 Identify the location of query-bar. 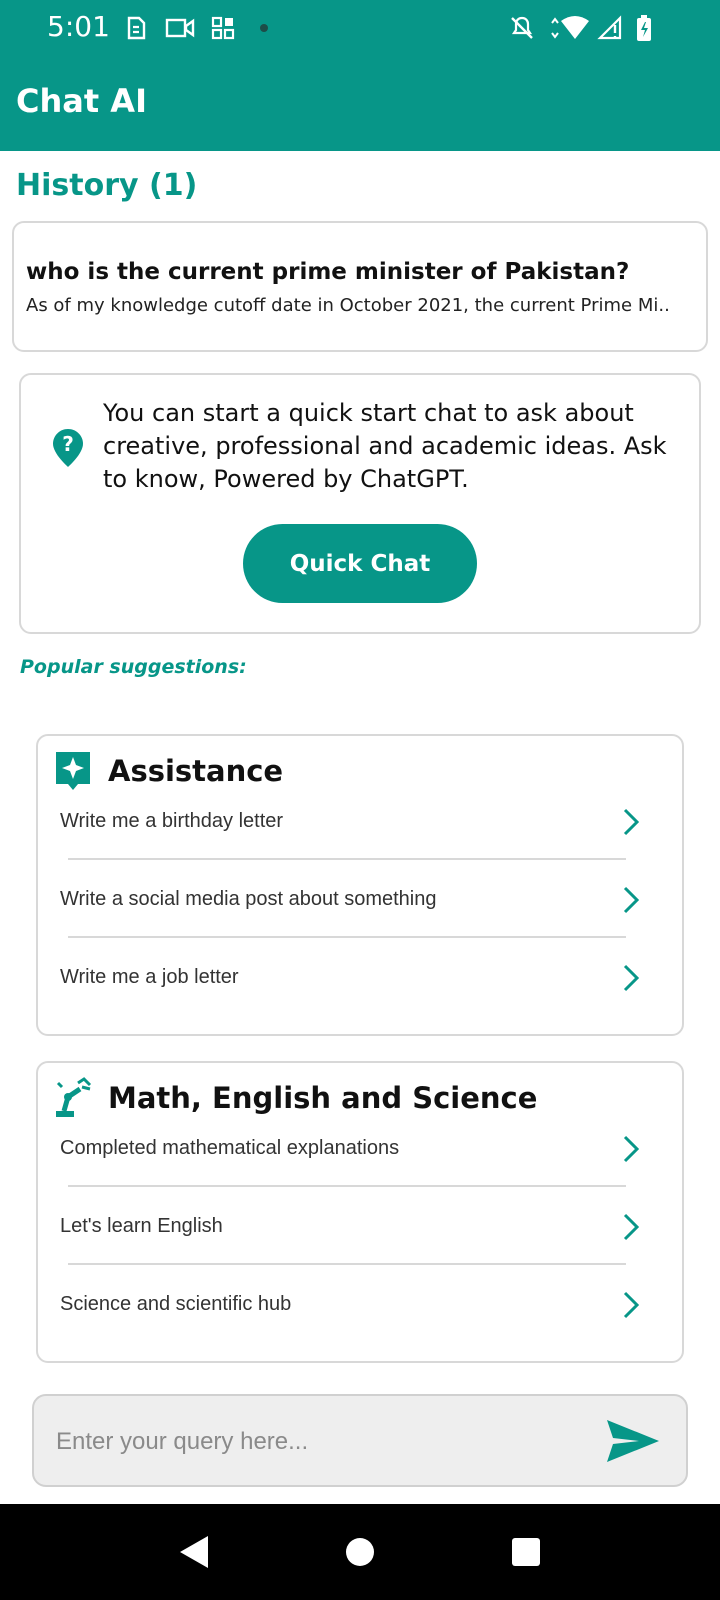
(360, 1440).